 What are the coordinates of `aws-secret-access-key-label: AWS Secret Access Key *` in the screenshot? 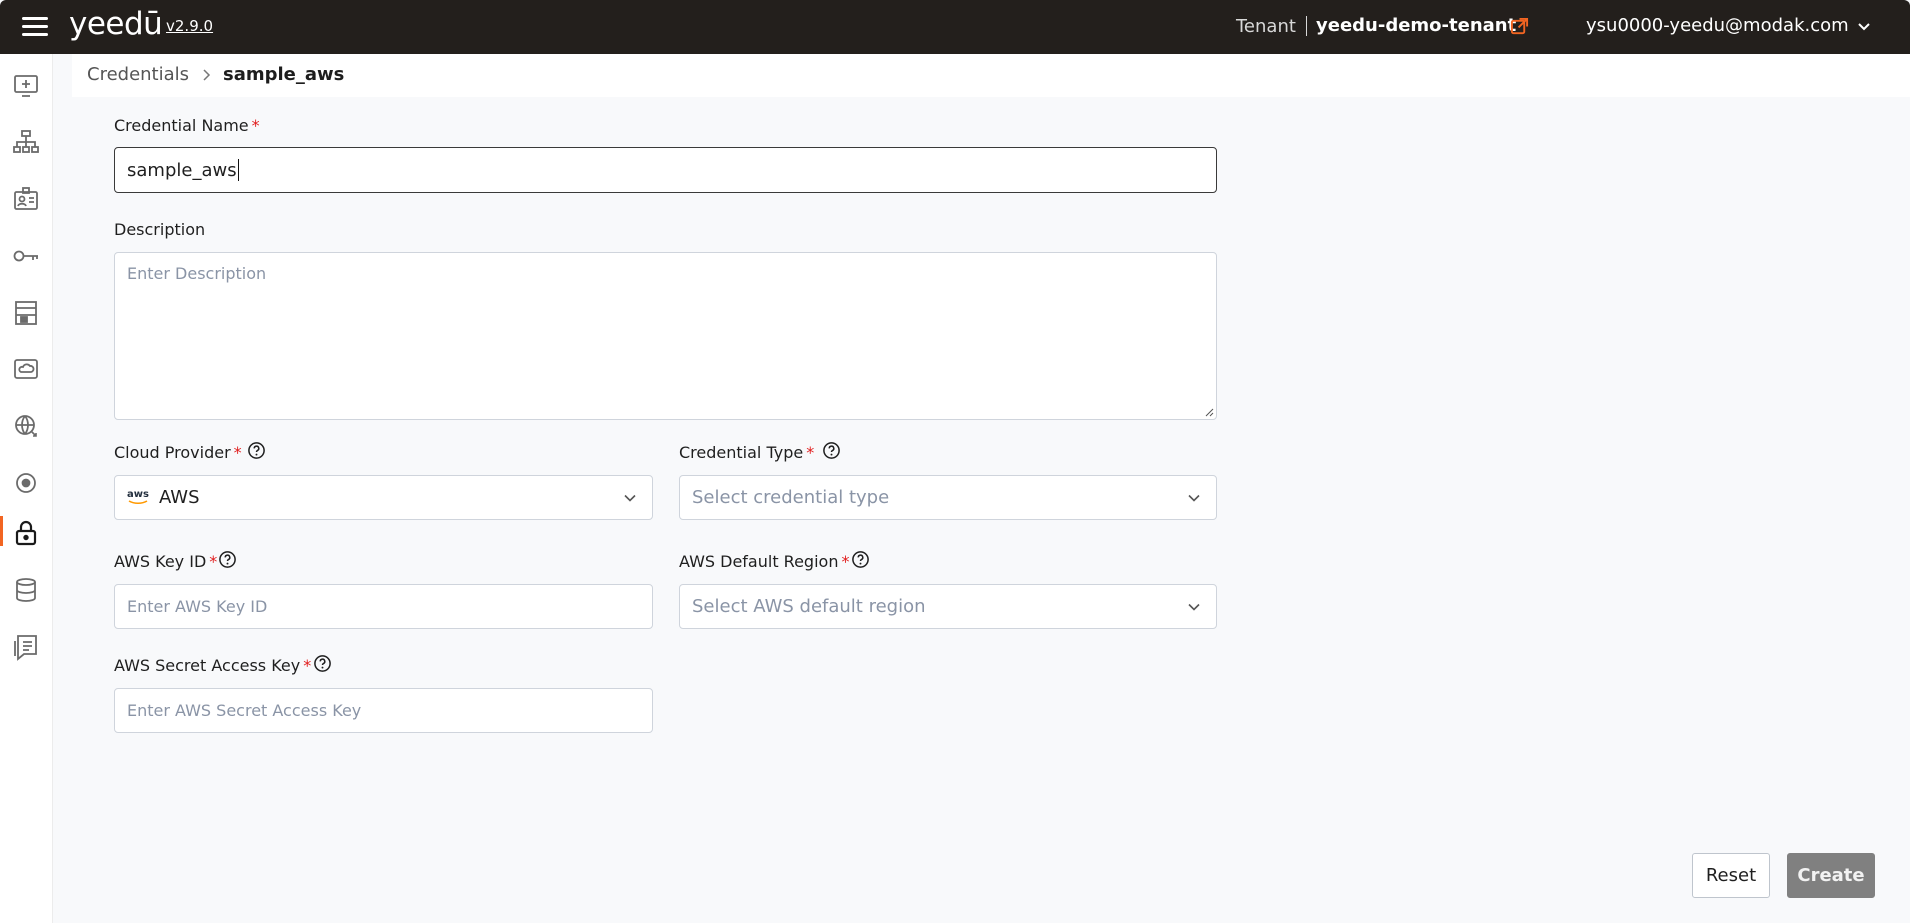 It's located at (212, 665).